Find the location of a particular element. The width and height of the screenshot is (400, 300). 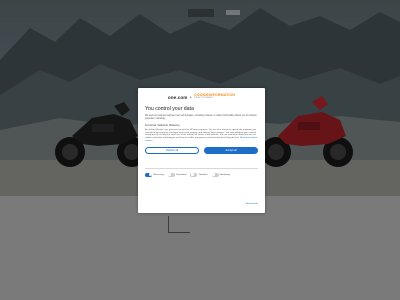

accept-all-button: Accept all is located at coordinates (231, 150).